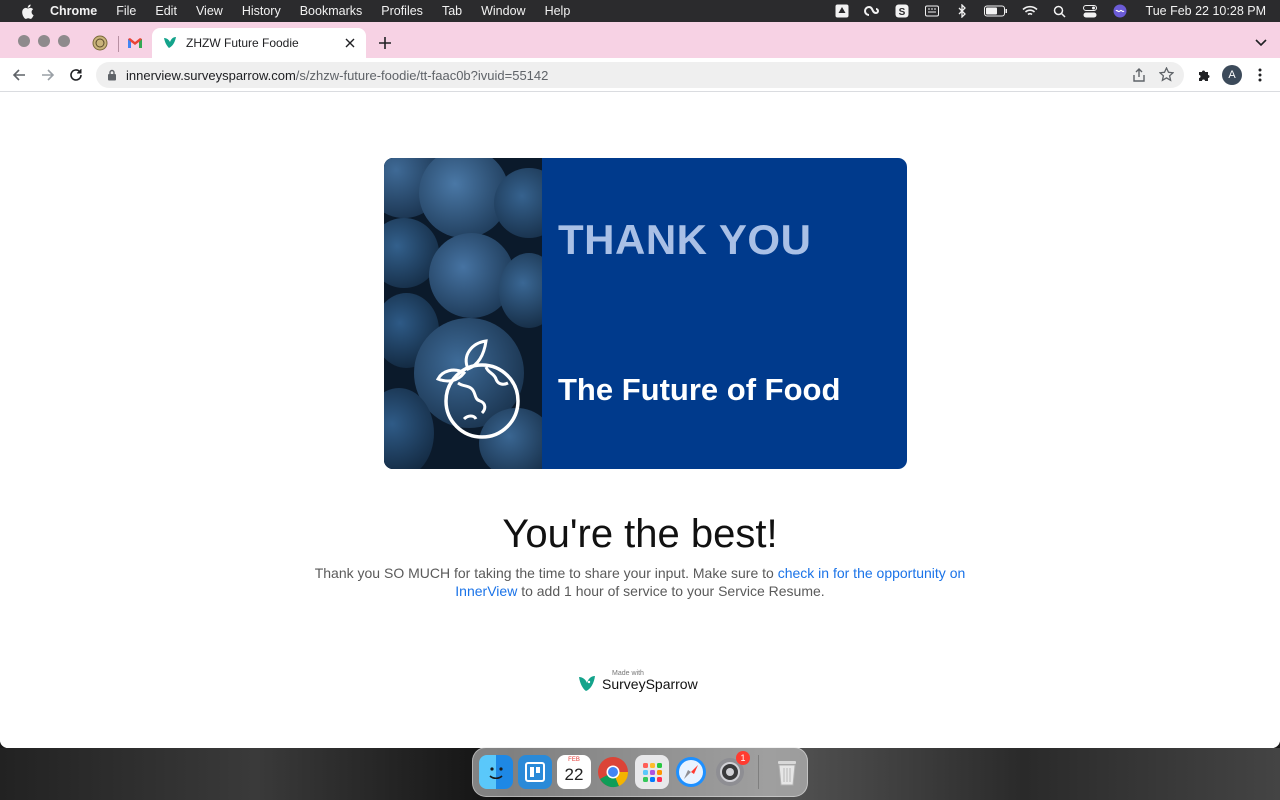 This screenshot has width=1280, height=800. Describe the element at coordinates (558, 11) in the screenshot. I see `menu-help: Help` at that location.